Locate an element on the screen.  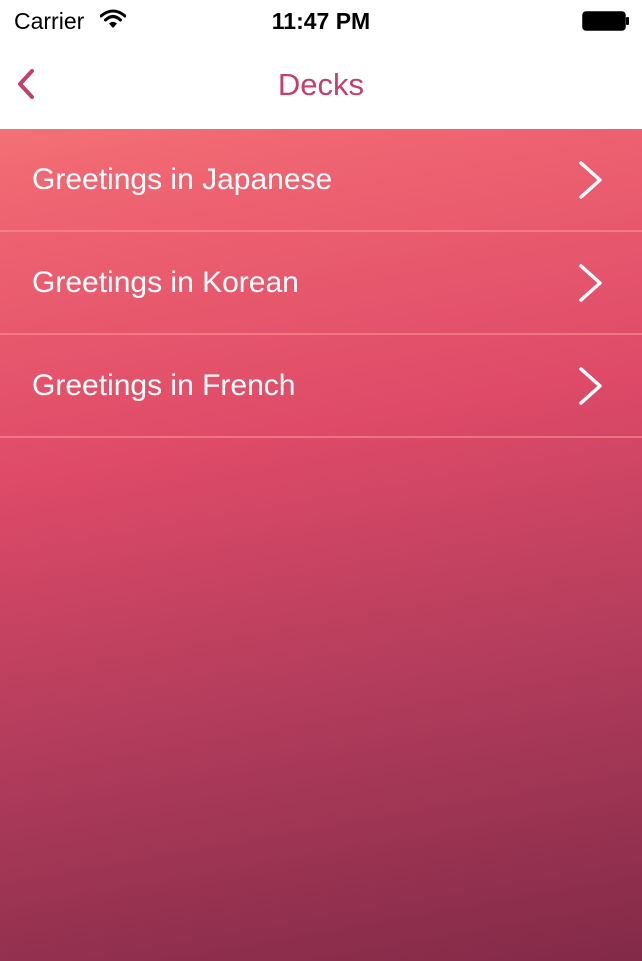
deck-row-french: Greetings in French is located at coordinates (321, 386).